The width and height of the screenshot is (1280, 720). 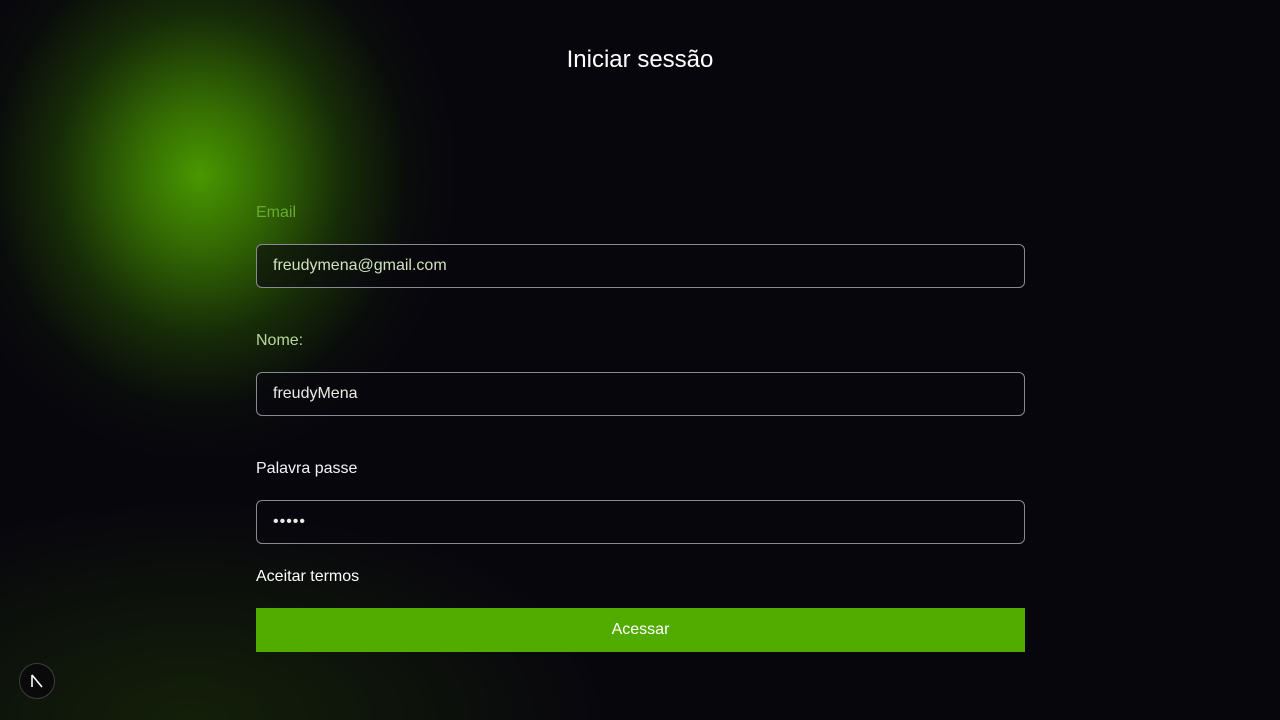 I want to click on email-label: Email, so click(x=276, y=212).